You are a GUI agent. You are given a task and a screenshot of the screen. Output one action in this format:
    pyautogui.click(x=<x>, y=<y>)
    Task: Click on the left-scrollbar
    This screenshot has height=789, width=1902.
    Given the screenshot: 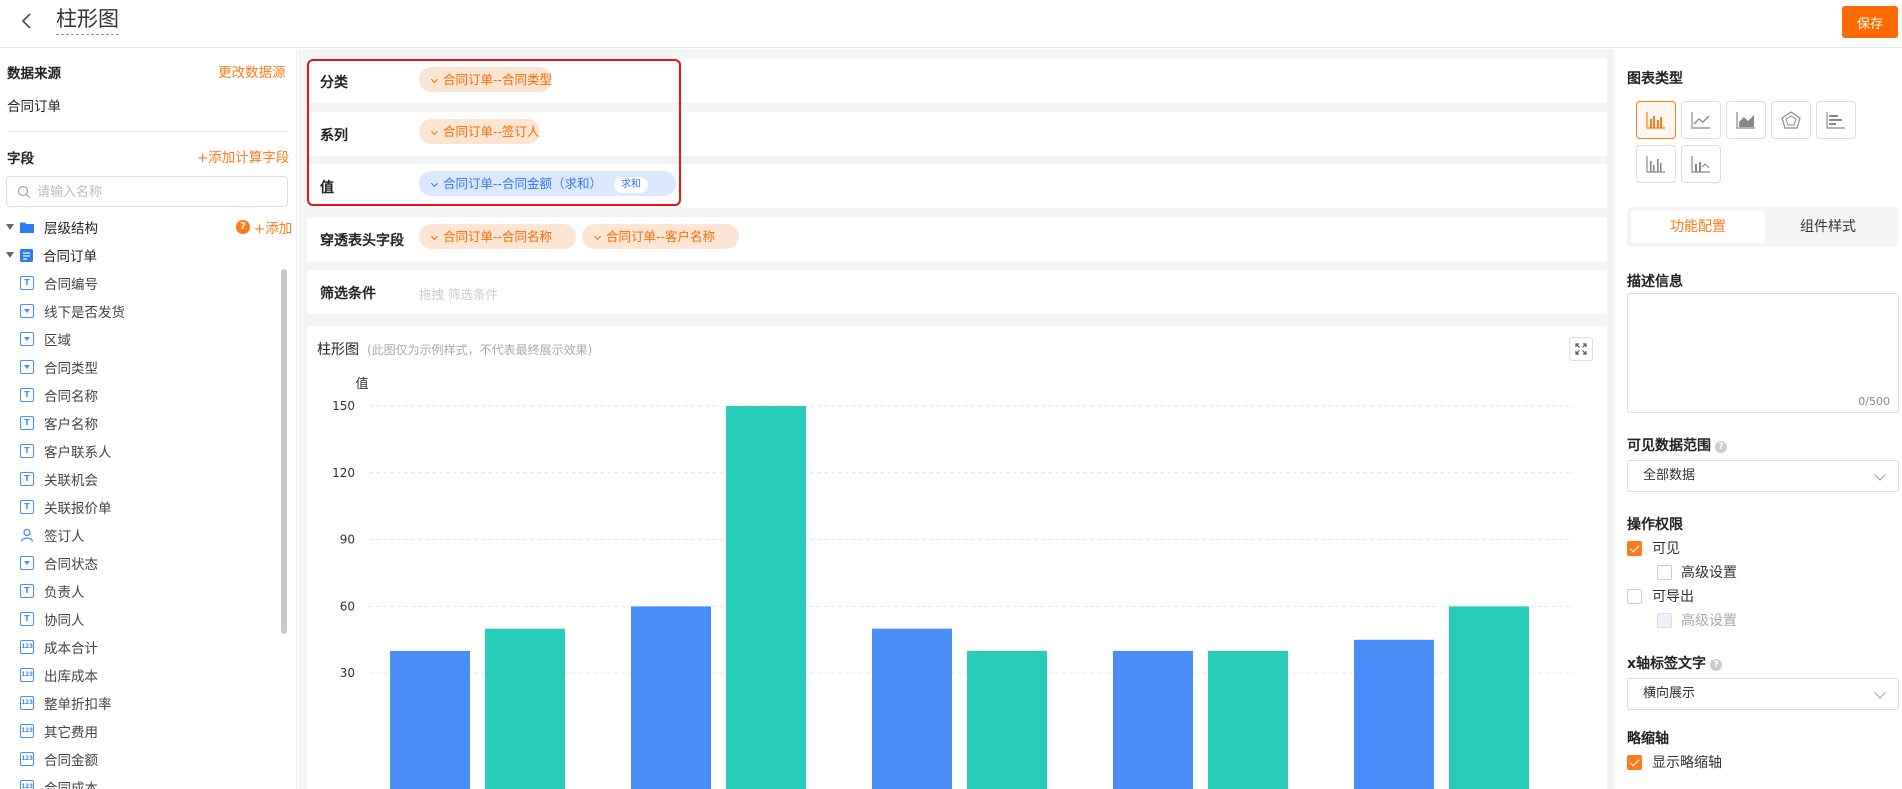 What is the action you would take?
    pyautogui.click(x=284, y=451)
    